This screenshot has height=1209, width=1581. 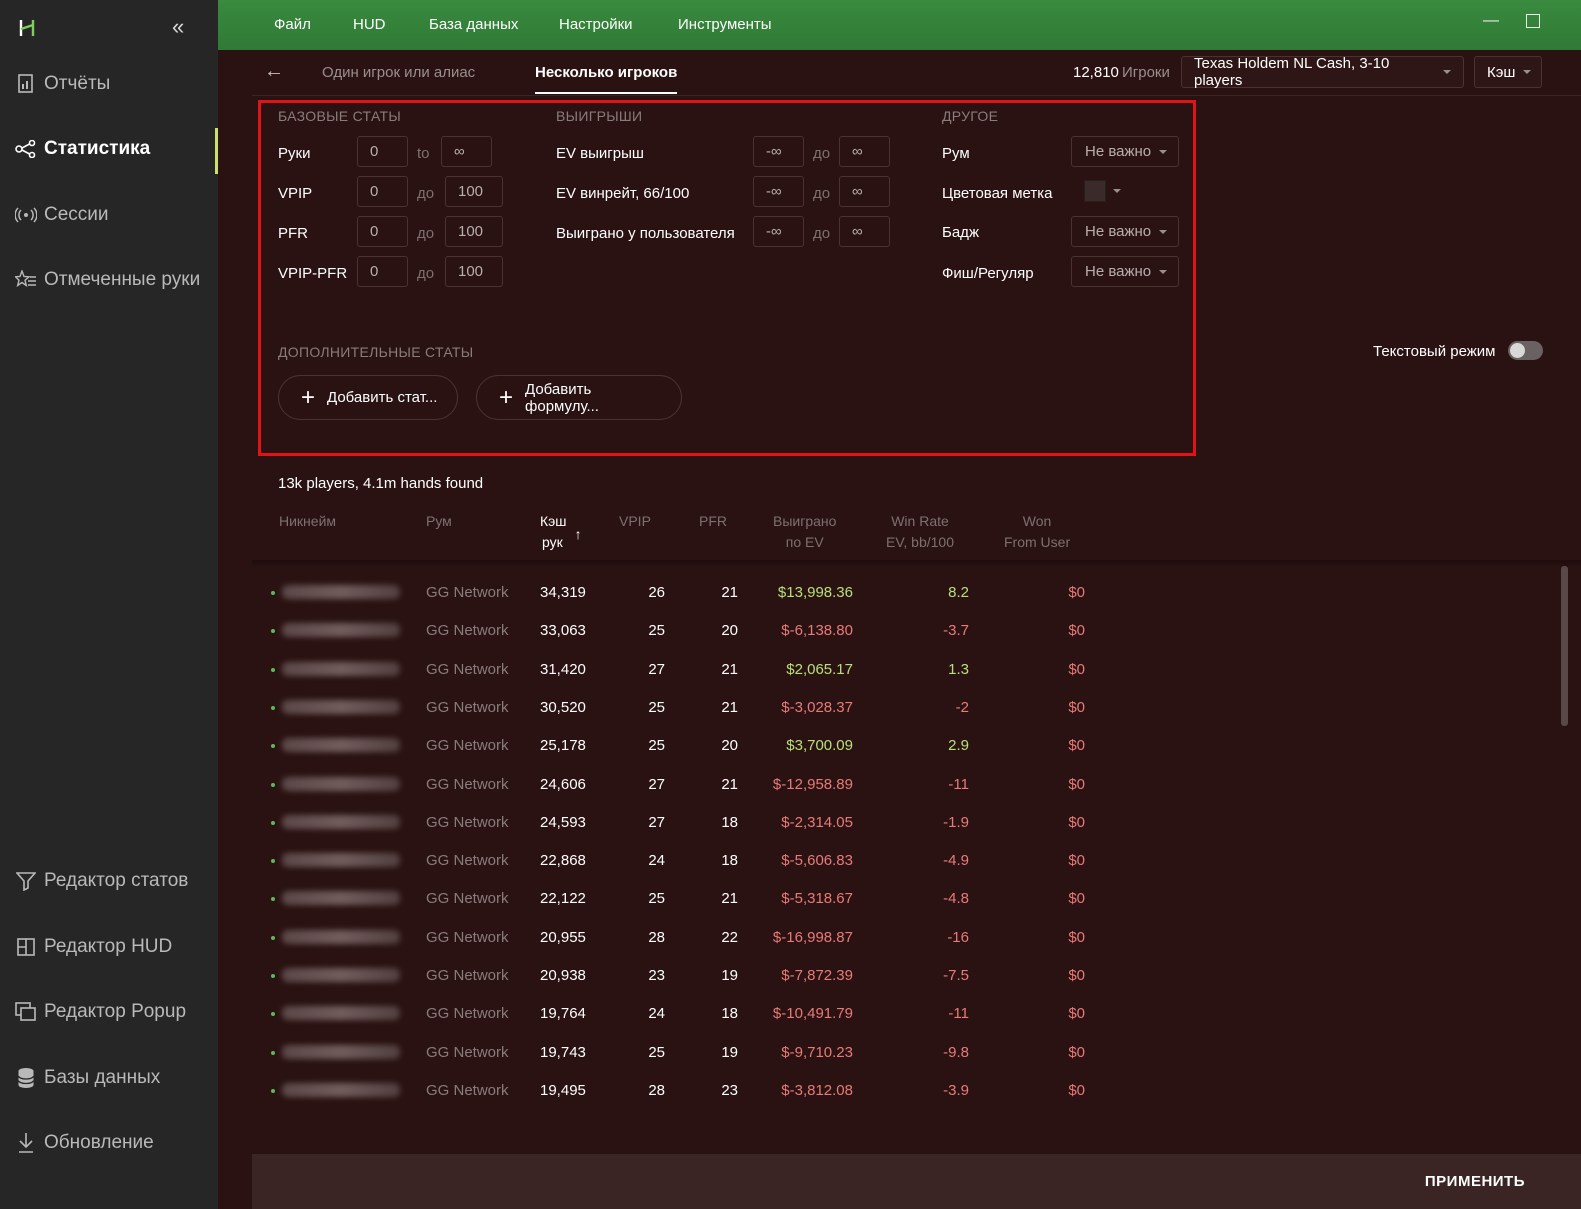 What do you see at coordinates (1533, 21) in the screenshot?
I see `maximize-icon` at bounding box center [1533, 21].